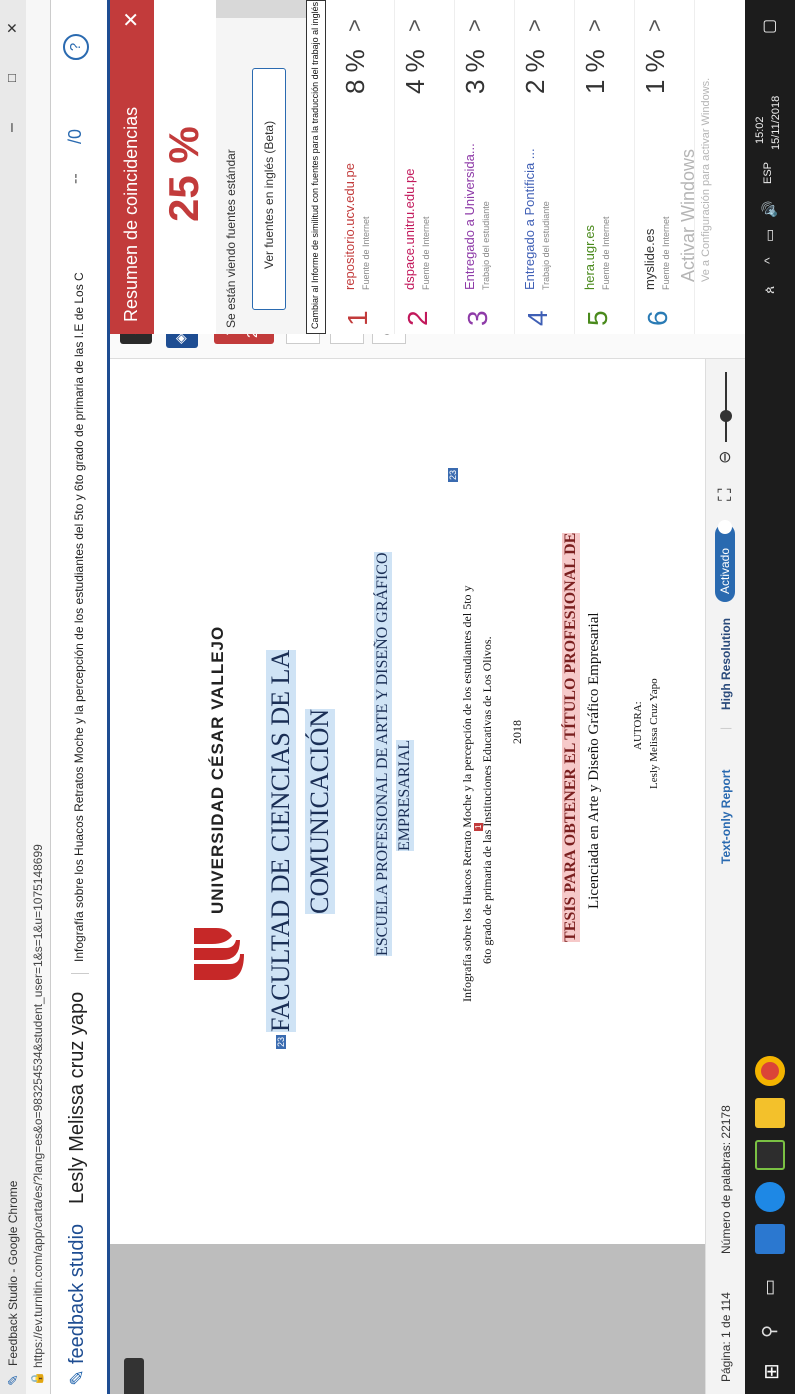 This screenshot has height=1394, width=795. I want to click on window-title: Feedback Studio - Google Chrome, so click(13, 1273).